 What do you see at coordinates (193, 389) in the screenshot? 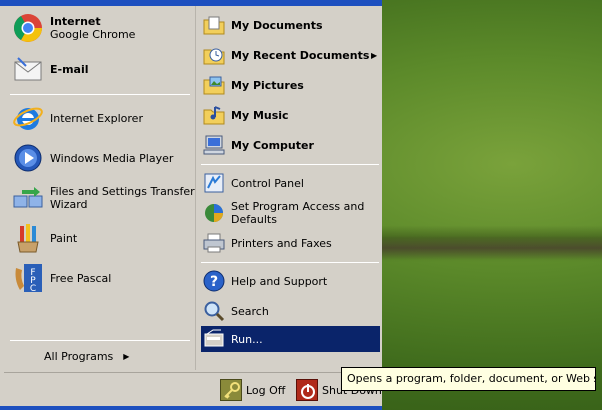
I see `start-menu-bottom-bar: Log Off Shut Down` at bounding box center [193, 389].